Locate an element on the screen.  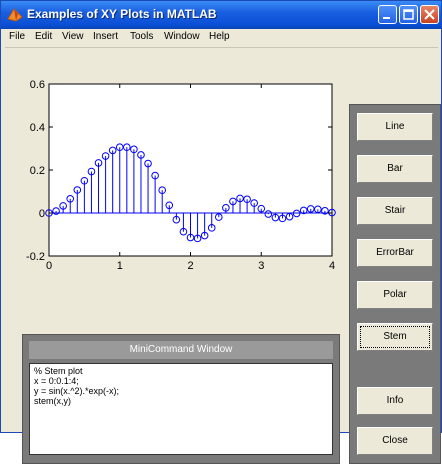
stair-button: Stair is located at coordinates (395, 211).